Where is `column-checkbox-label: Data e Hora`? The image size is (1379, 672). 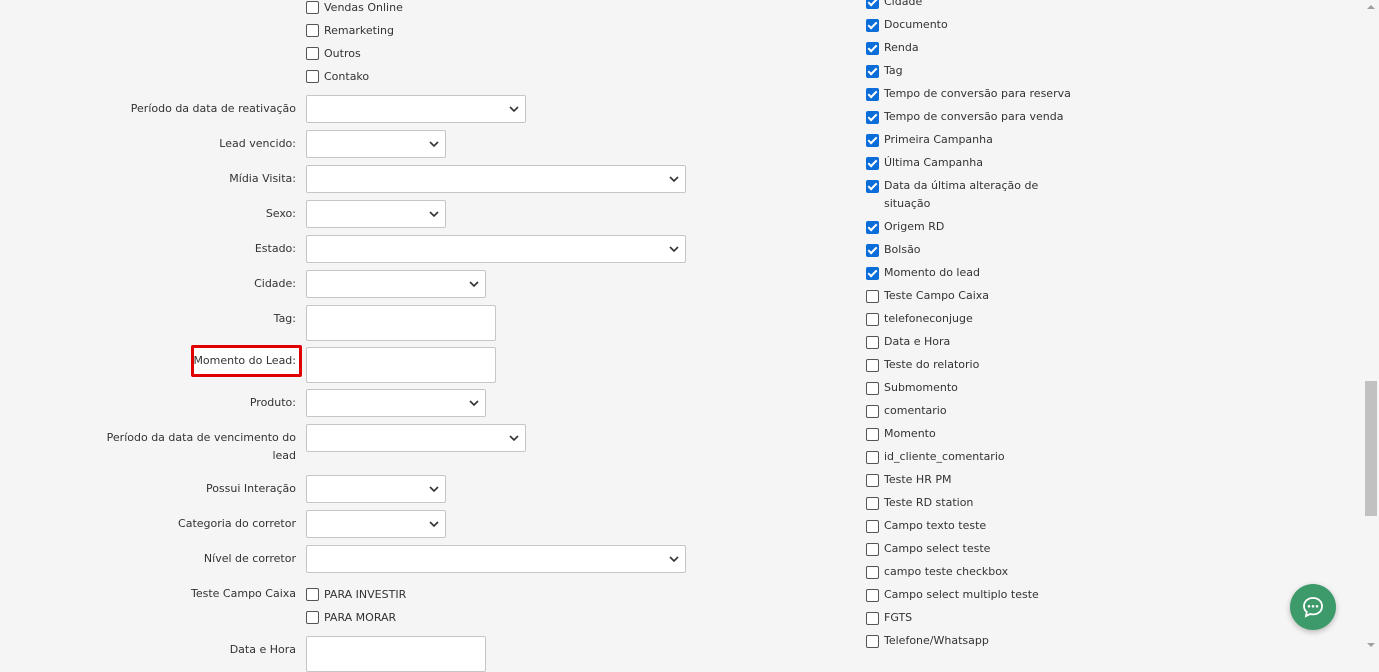
column-checkbox-label: Data e Hora is located at coordinates (917, 341).